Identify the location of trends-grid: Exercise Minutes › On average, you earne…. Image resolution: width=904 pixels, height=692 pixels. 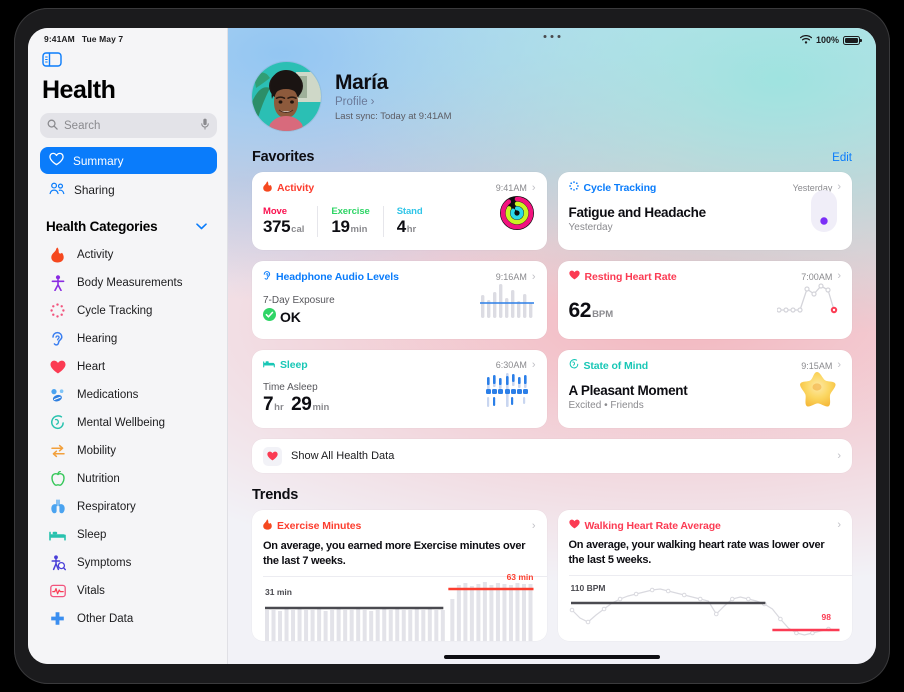
(552, 576).